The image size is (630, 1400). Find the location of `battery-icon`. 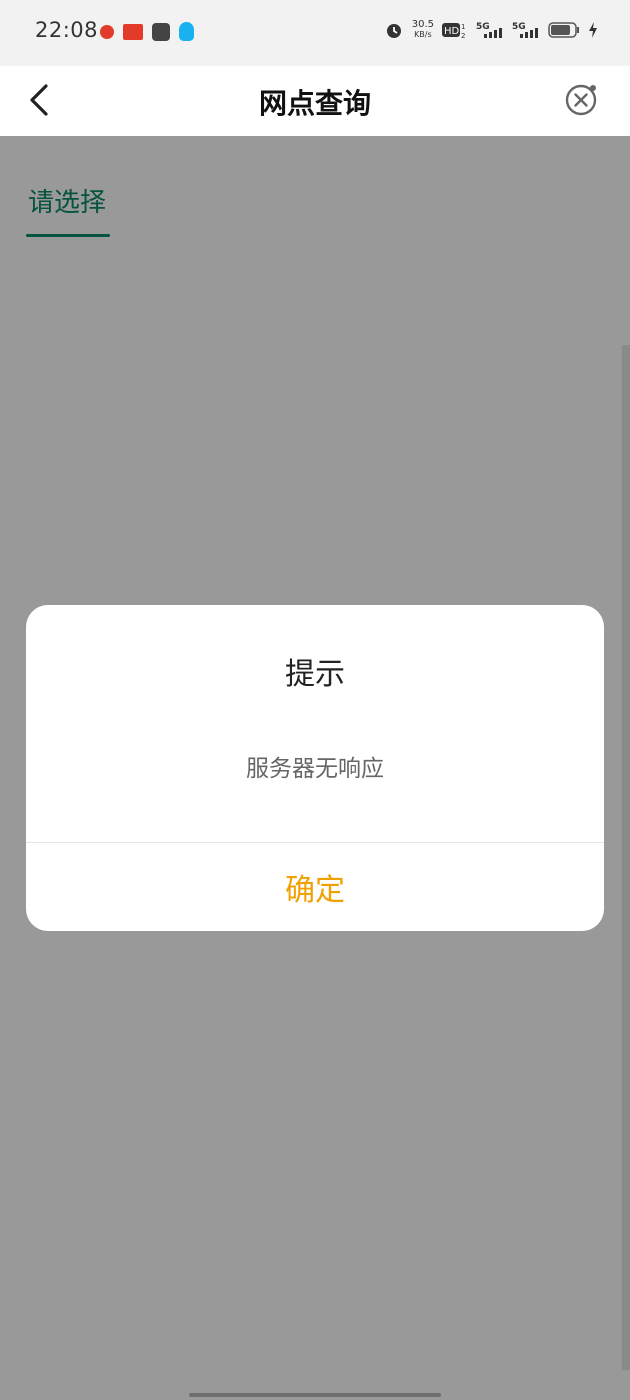

battery-icon is located at coordinates (563, 30).